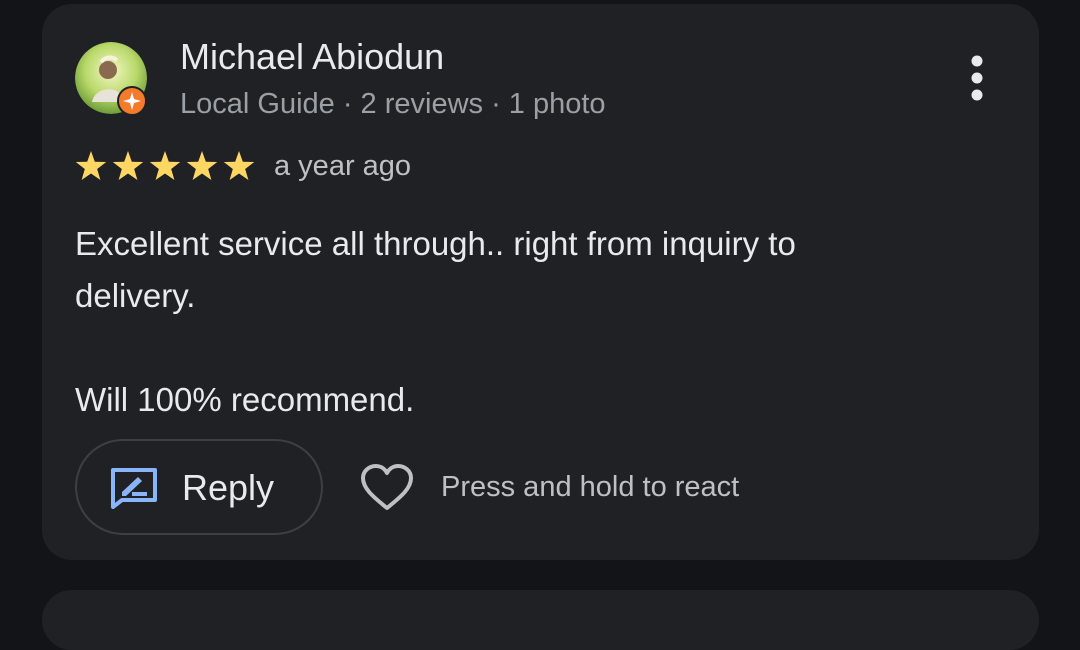  Describe the element at coordinates (977, 79) in the screenshot. I see `more-vert-icon` at that location.